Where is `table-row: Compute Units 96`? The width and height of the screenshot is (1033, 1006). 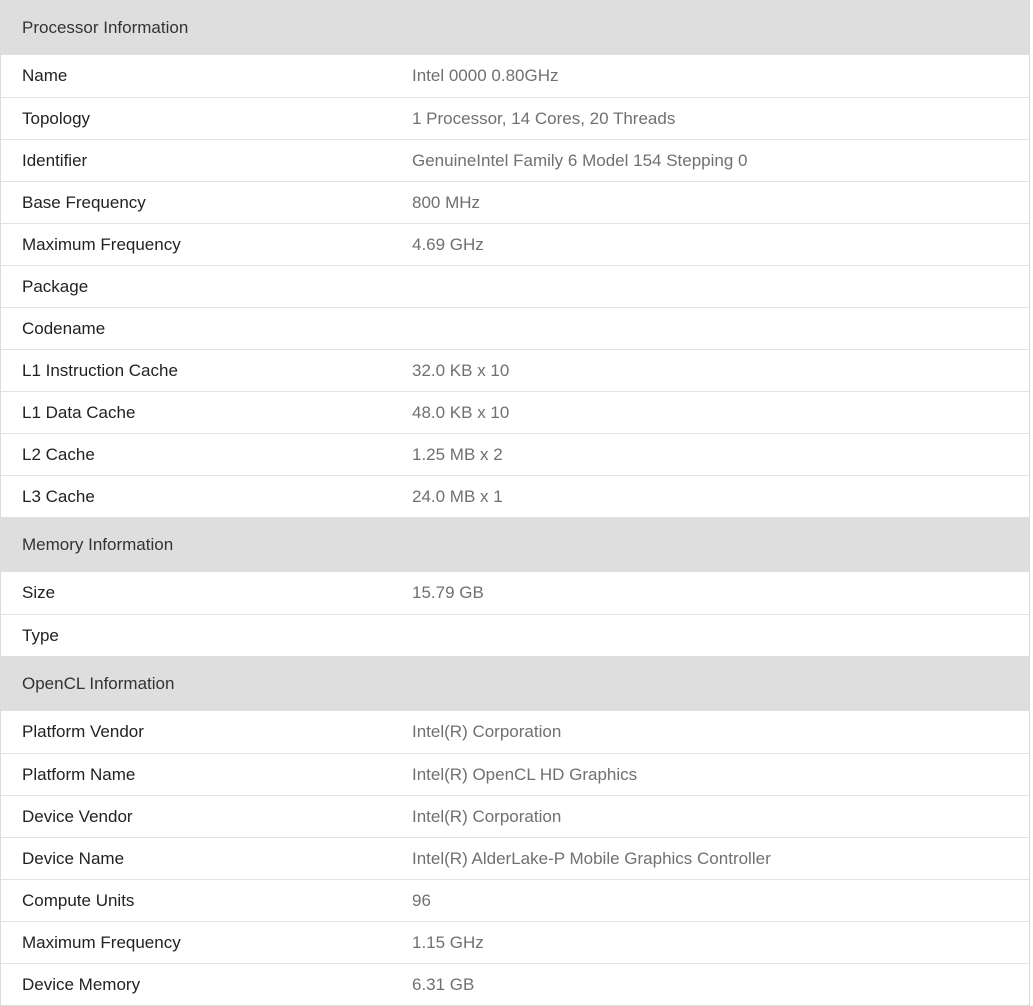
table-row: Compute Units 96 is located at coordinates (515, 900).